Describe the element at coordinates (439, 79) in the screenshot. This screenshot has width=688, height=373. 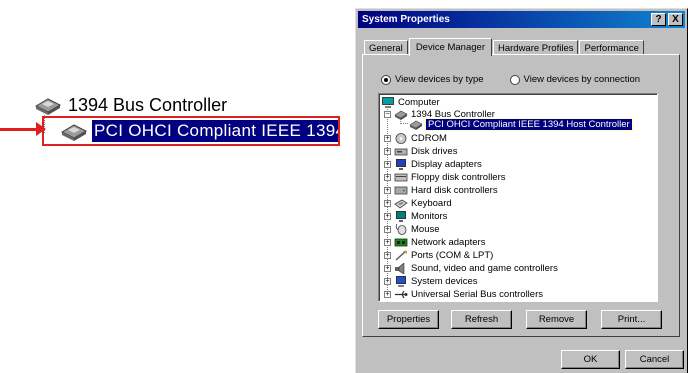
I see `view-by-type-label: View devices by type` at that location.